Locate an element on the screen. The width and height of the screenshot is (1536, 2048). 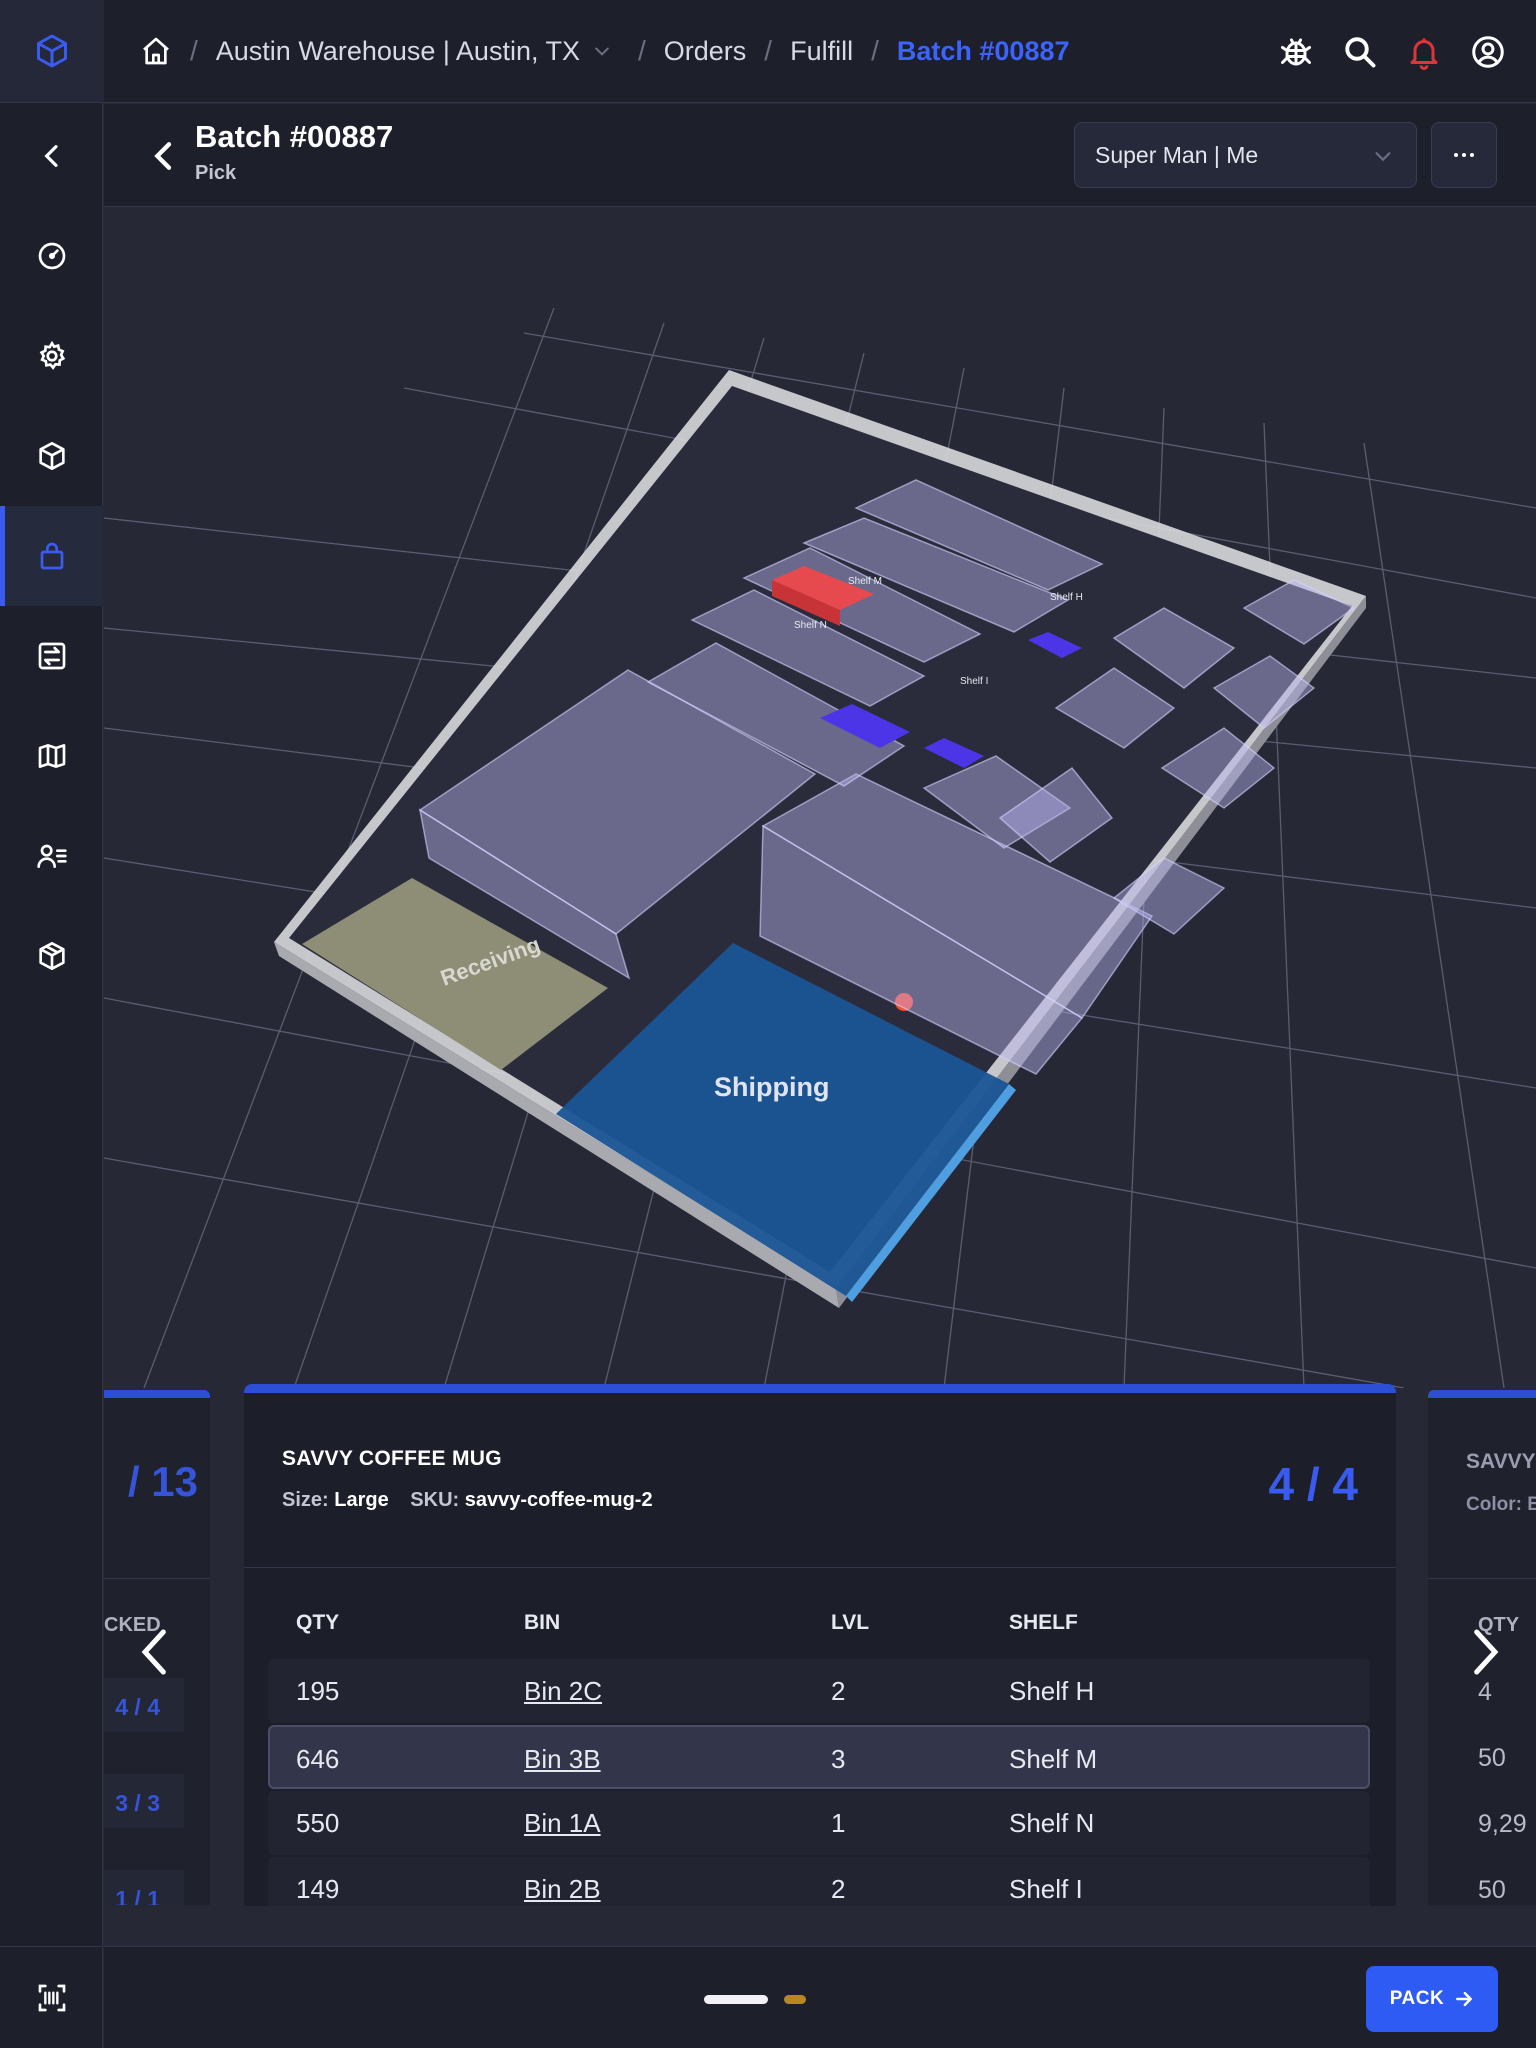
item-meta: Size: Large SKU: savvy-coffee-mug-2 is located at coordinates (467, 1500).